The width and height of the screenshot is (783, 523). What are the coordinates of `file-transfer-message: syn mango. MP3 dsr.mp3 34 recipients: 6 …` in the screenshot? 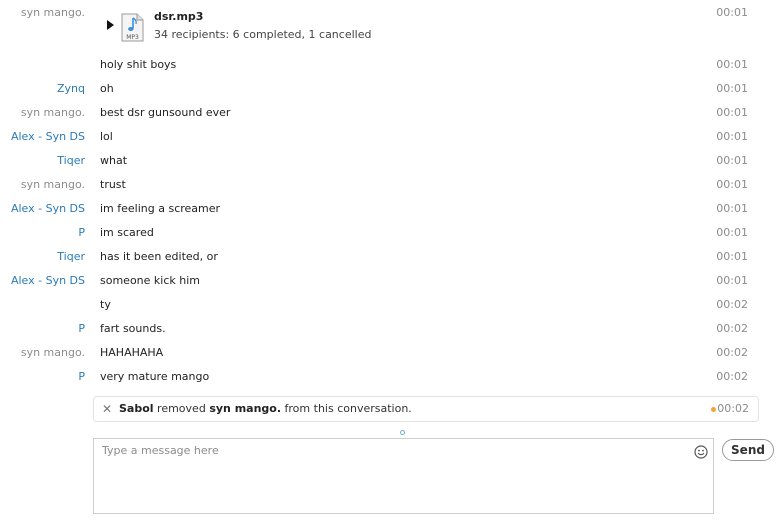 It's located at (391, 24).